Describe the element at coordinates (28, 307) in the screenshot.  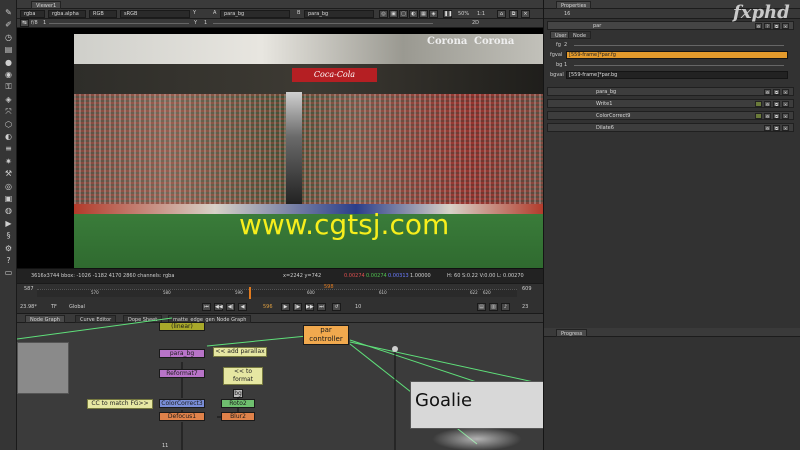
I see `fps-value: 23.98*` at that location.